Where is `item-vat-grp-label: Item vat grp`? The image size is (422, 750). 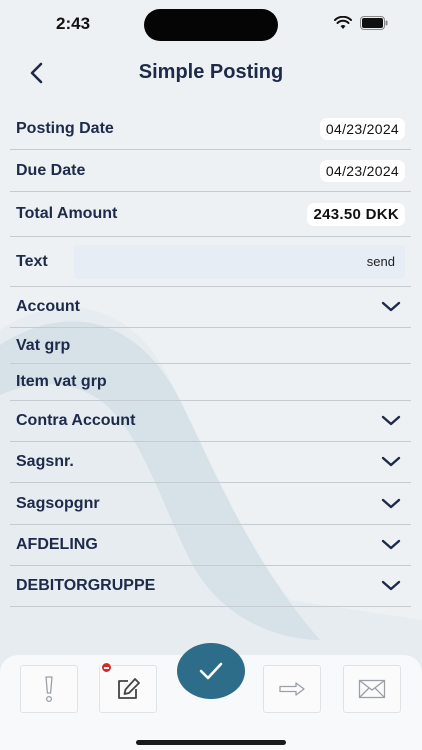
item-vat-grp-label: Item vat grp is located at coordinates (61, 381).